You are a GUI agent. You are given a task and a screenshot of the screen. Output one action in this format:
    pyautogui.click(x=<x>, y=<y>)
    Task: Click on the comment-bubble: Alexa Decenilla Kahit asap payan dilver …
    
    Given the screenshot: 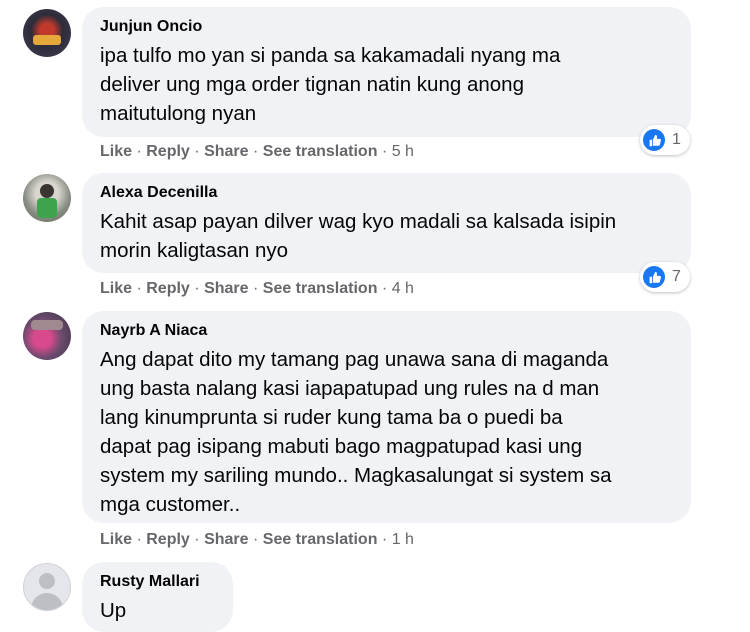 What is the action you would take?
    pyautogui.click(x=386, y=223)
    